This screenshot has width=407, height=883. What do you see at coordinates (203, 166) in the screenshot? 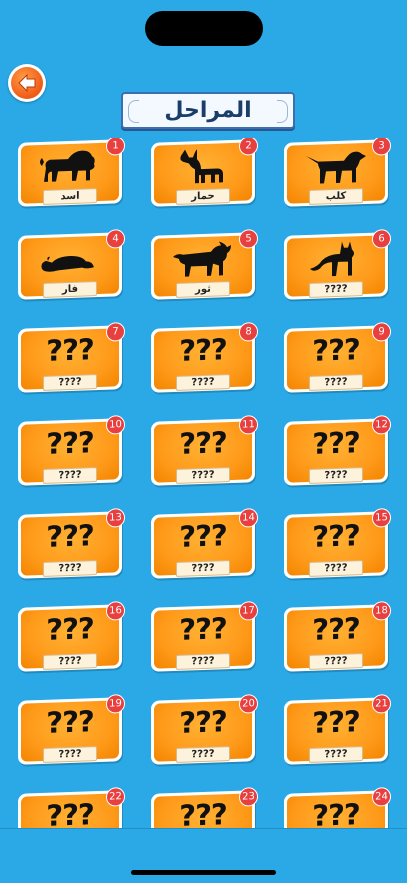
I see `donkey-icon` at bounding box center [203, 166].